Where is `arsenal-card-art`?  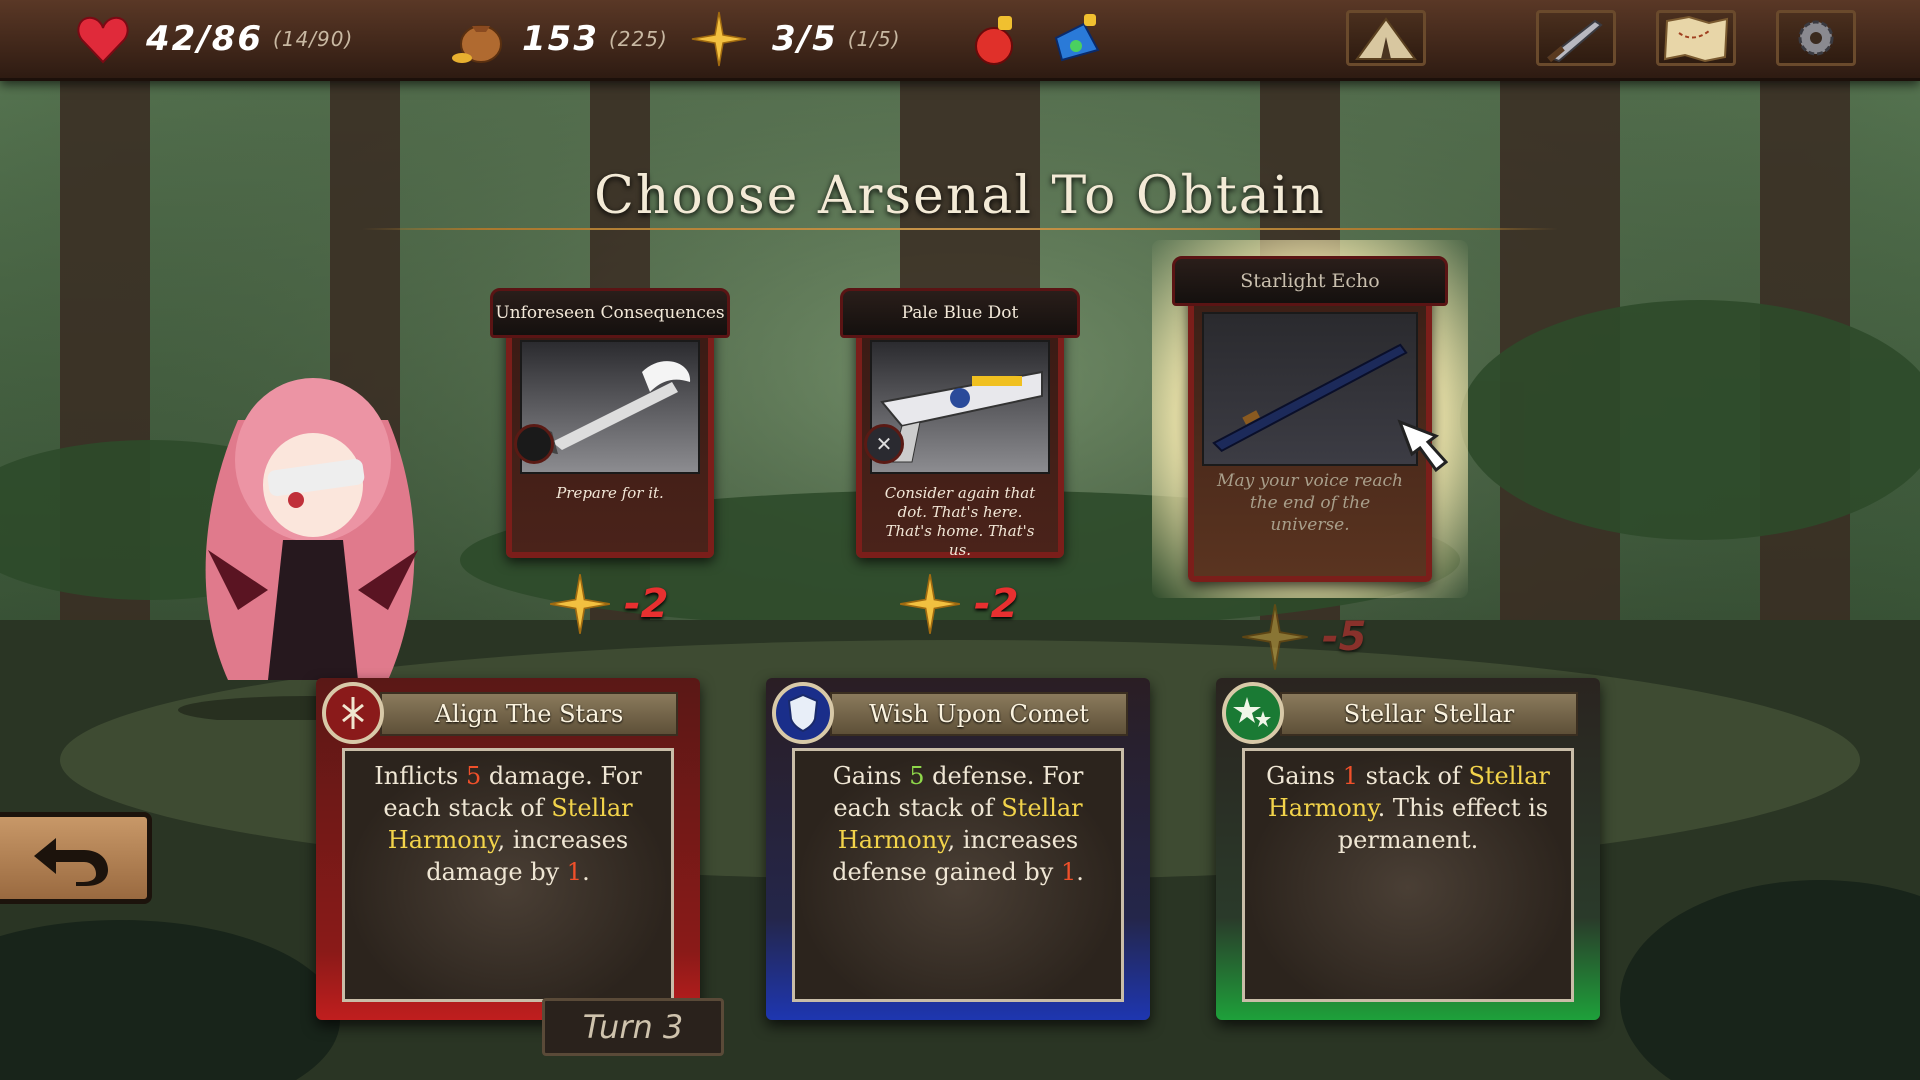
arsenal-card-art is located at coordinates (1310, 389).